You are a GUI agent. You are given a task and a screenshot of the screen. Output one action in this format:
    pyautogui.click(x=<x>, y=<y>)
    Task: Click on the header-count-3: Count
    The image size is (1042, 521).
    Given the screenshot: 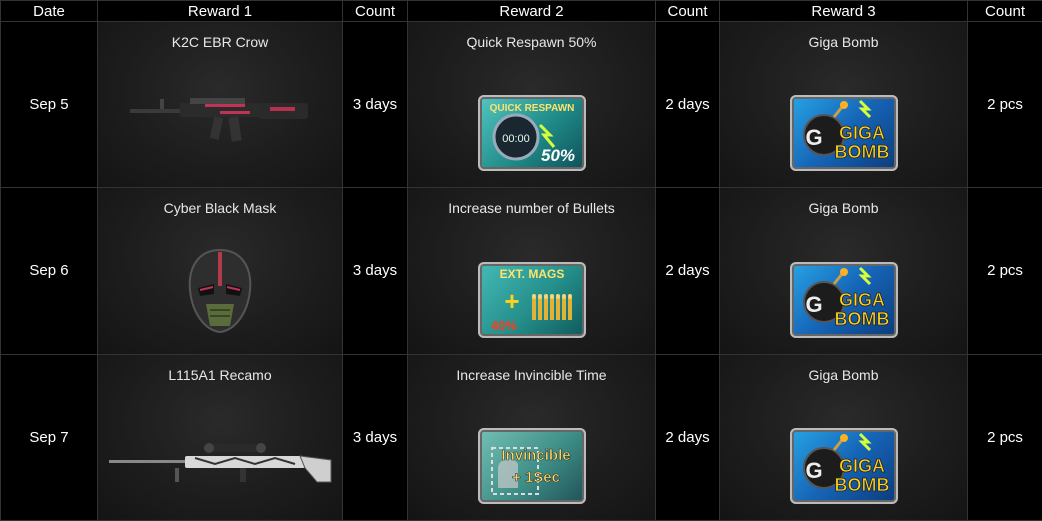 What is the action you would take?
    pyautogui.click(x=1004, y=11)
    